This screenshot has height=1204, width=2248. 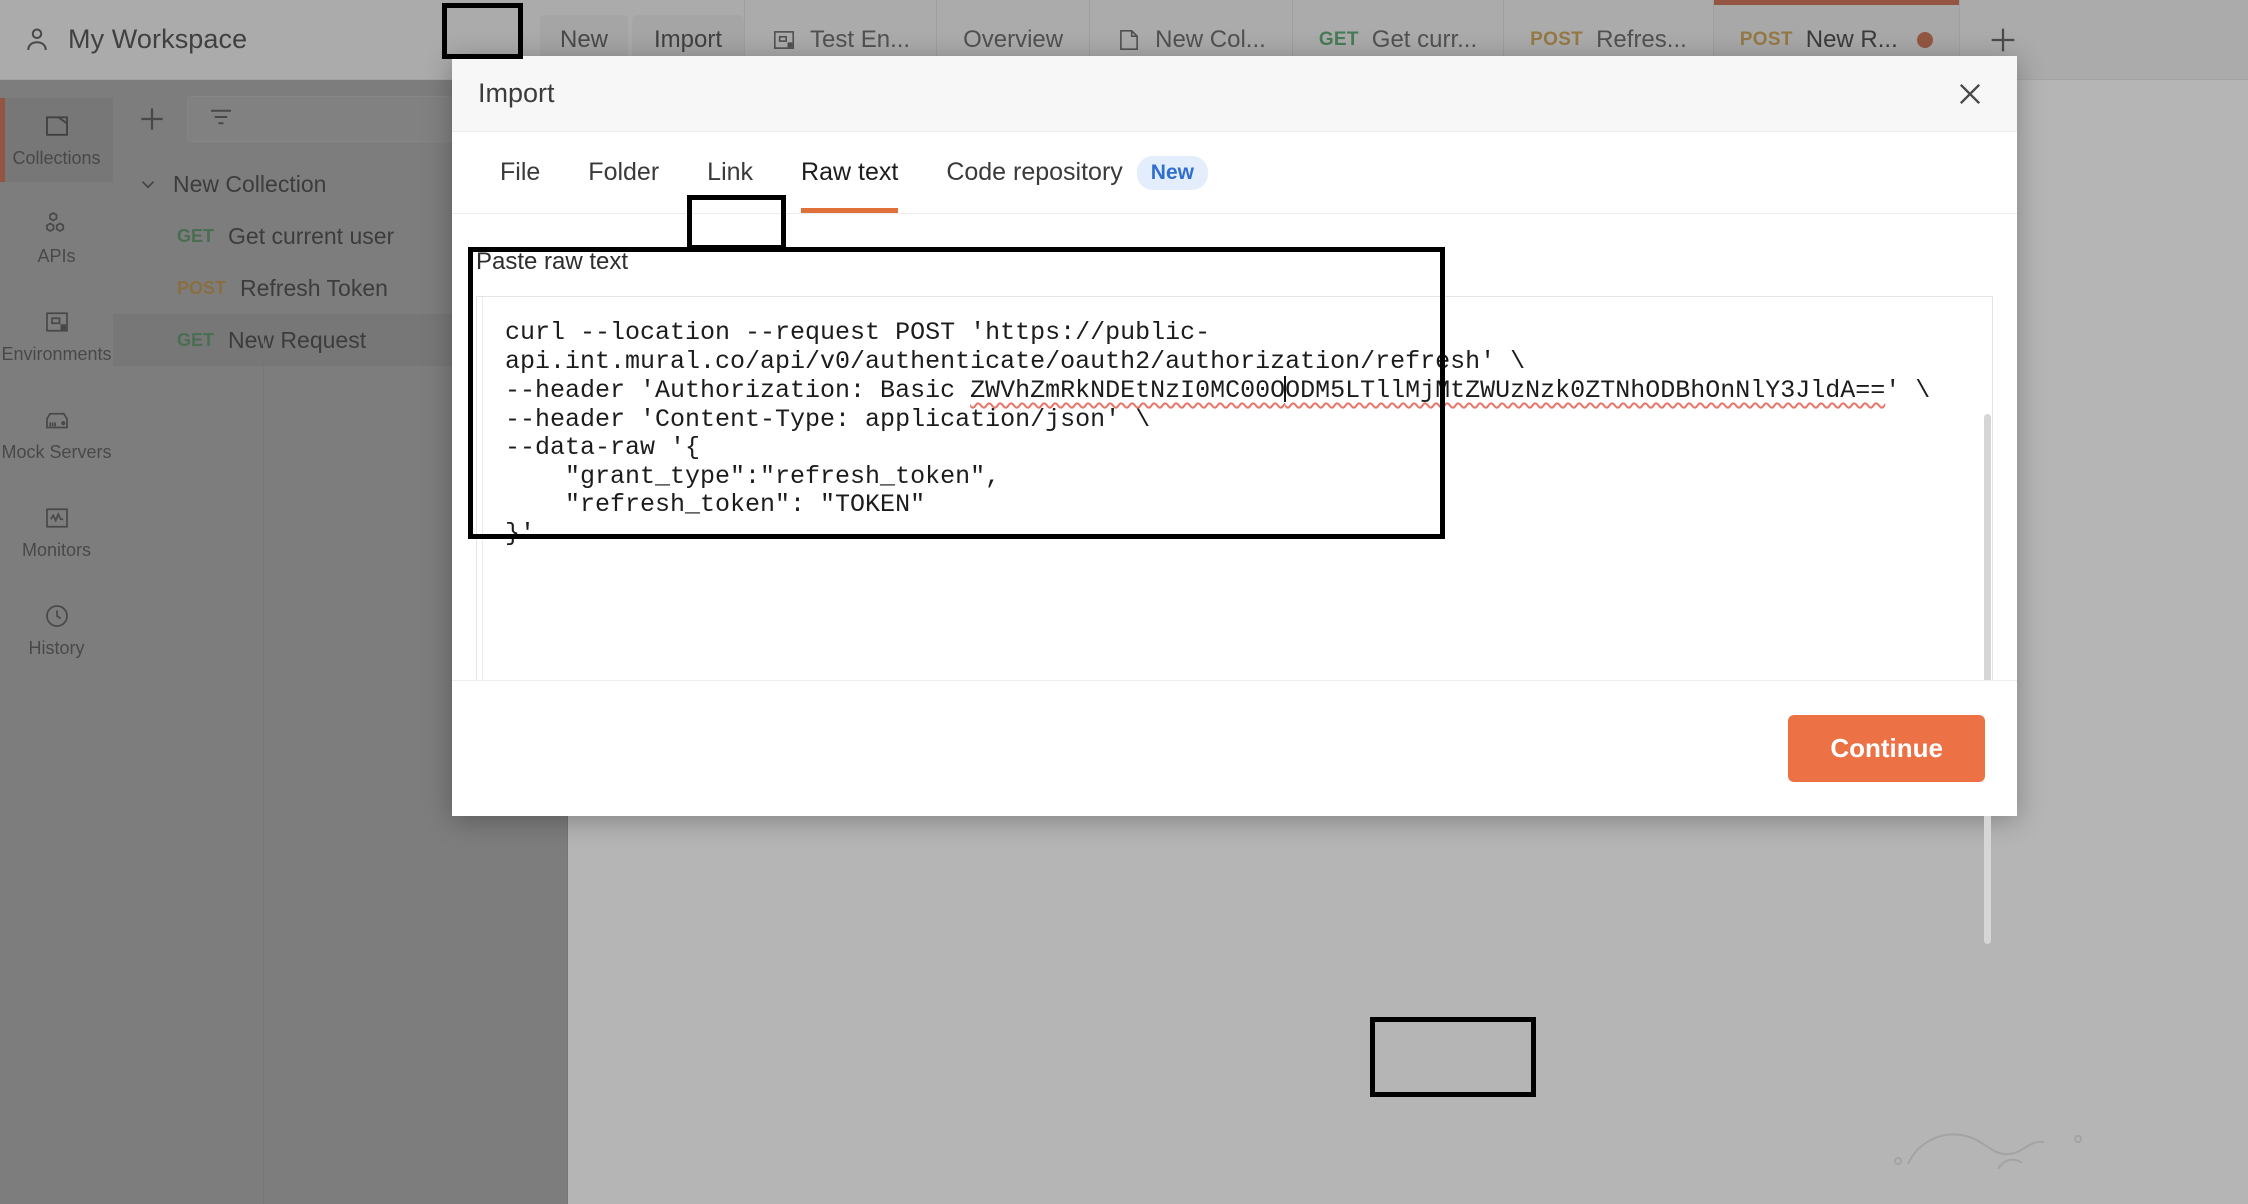 I want to click on close-icon, so click(x=1970, y=94).